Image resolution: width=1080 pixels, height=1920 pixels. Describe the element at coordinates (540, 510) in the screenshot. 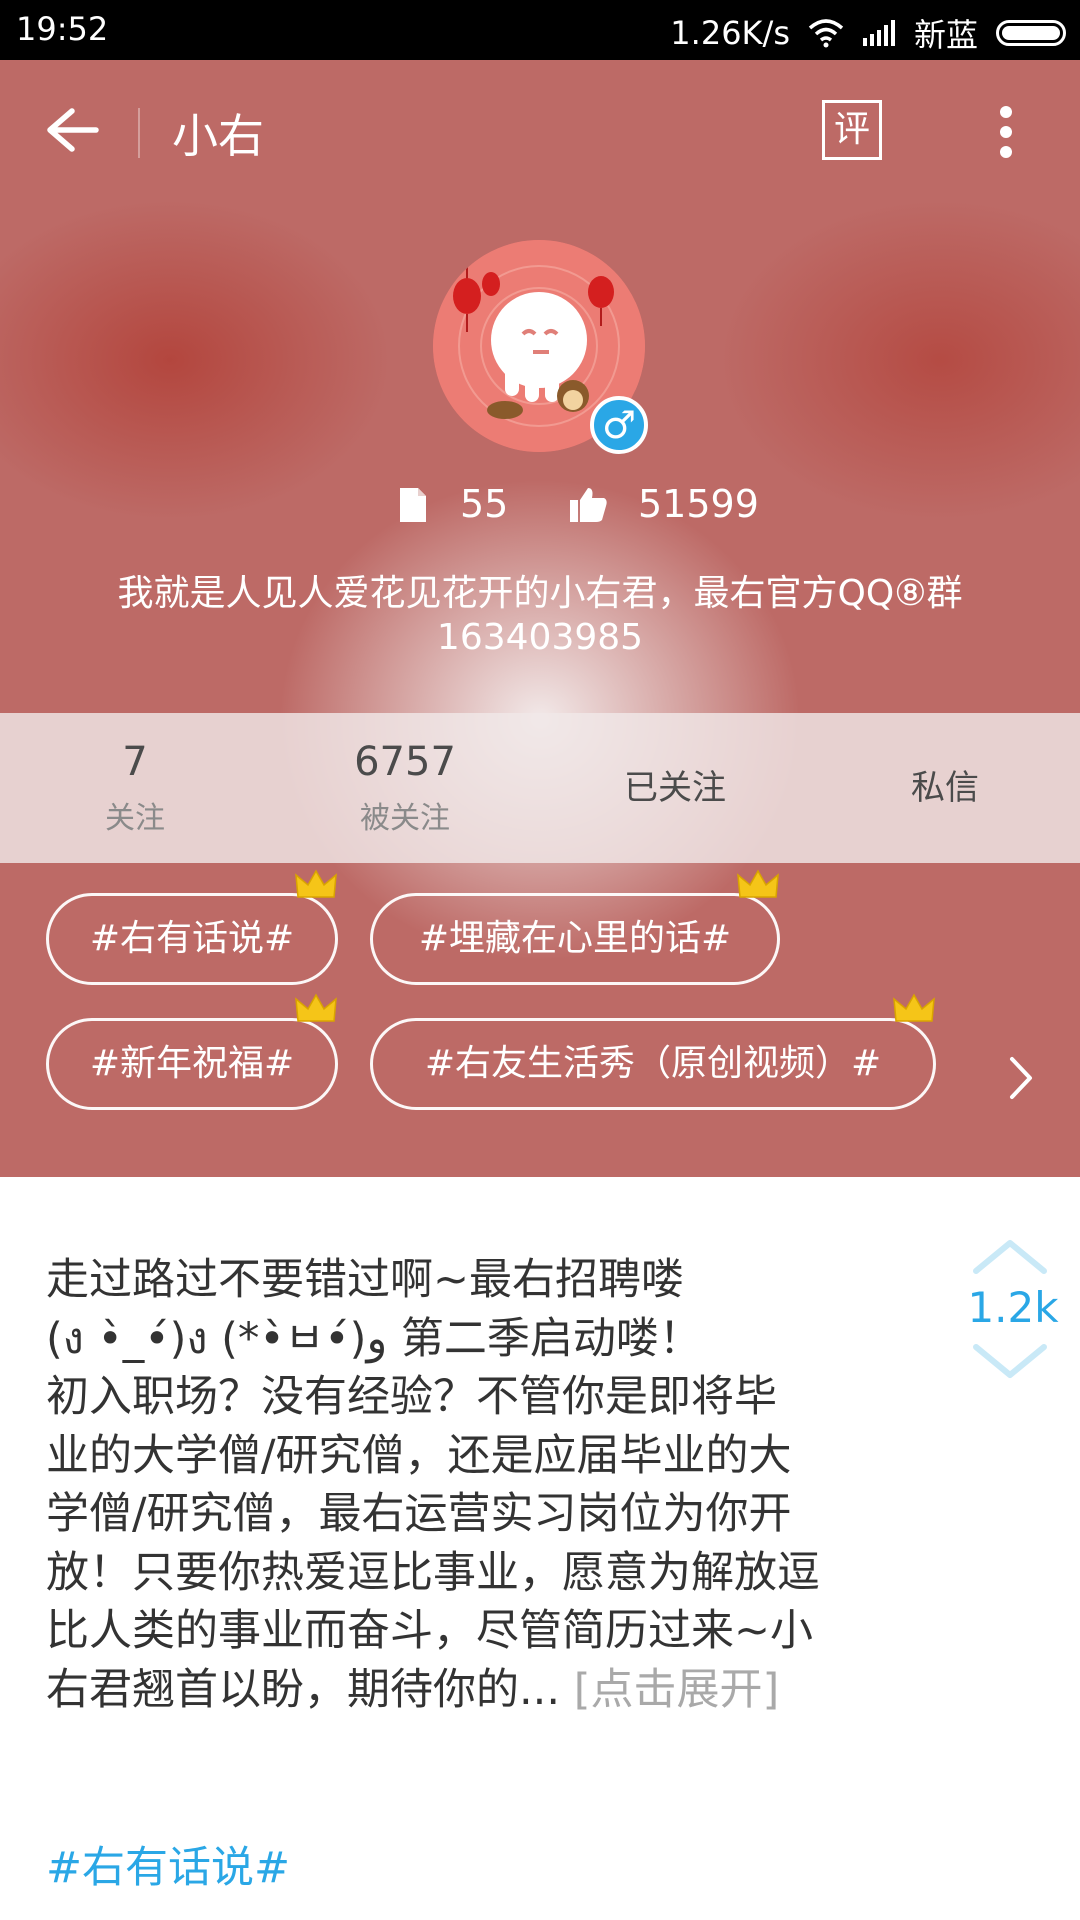

I see `profile-stats: 55 51599` at that location.